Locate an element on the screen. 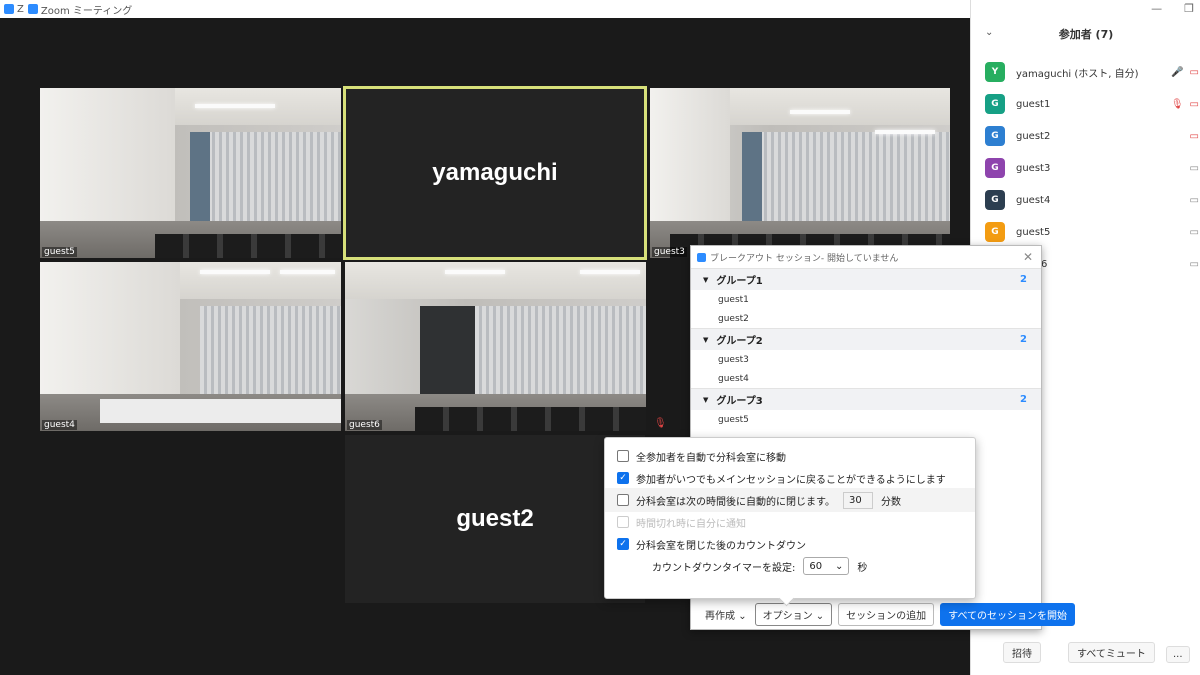 This screenshot has width=1200, height=675. option-countdown-timer: カウントダウンタイマーを設定: 60 ⌄ 秒 is located at coordinates (759, 566).